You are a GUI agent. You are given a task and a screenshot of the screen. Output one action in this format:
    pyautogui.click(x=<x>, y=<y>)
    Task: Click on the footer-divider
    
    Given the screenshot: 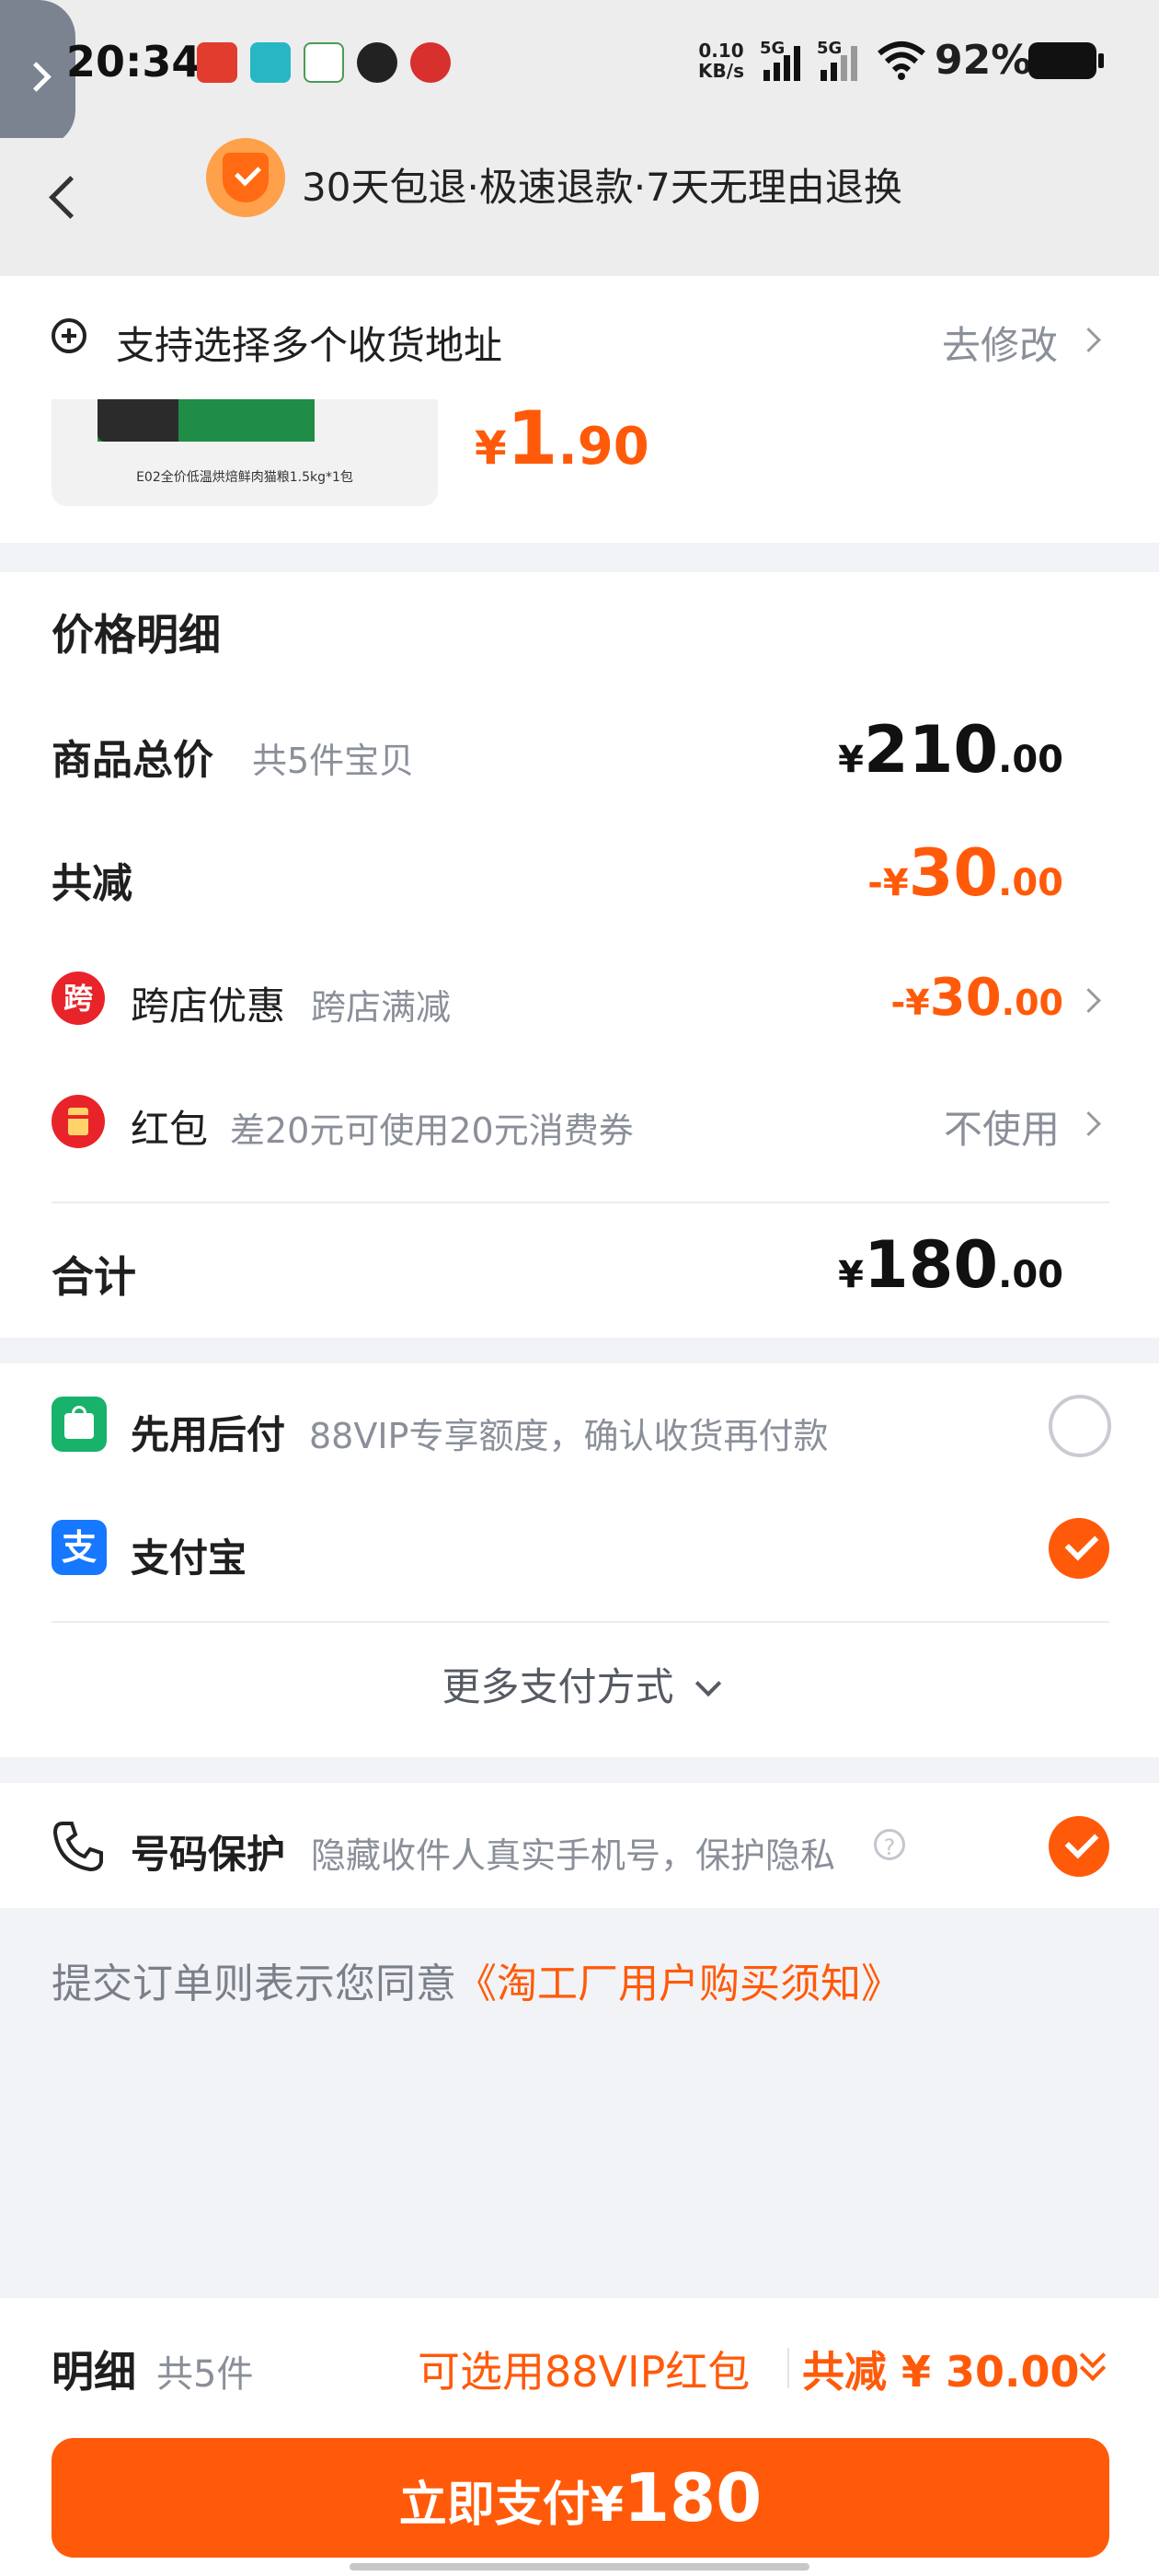 What is the action you would take?
    pyautogui.click(x=788, y=2368)
    